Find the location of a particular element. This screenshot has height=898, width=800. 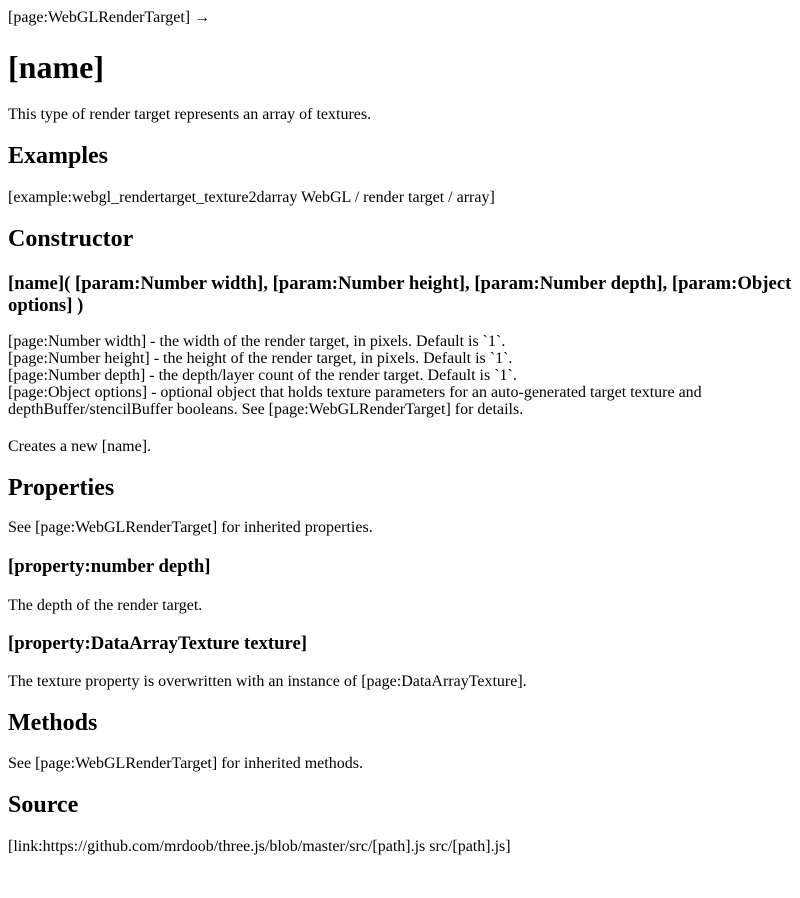

examples-heading: Examples is located at coordinates (58, 156).